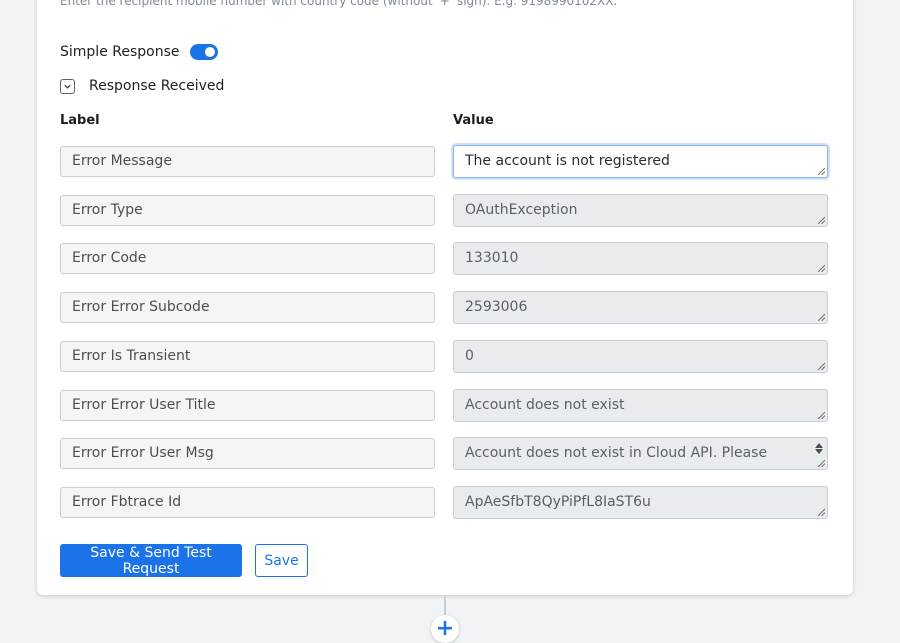  I want to click on response-received-checkbox, so click(67, 86).